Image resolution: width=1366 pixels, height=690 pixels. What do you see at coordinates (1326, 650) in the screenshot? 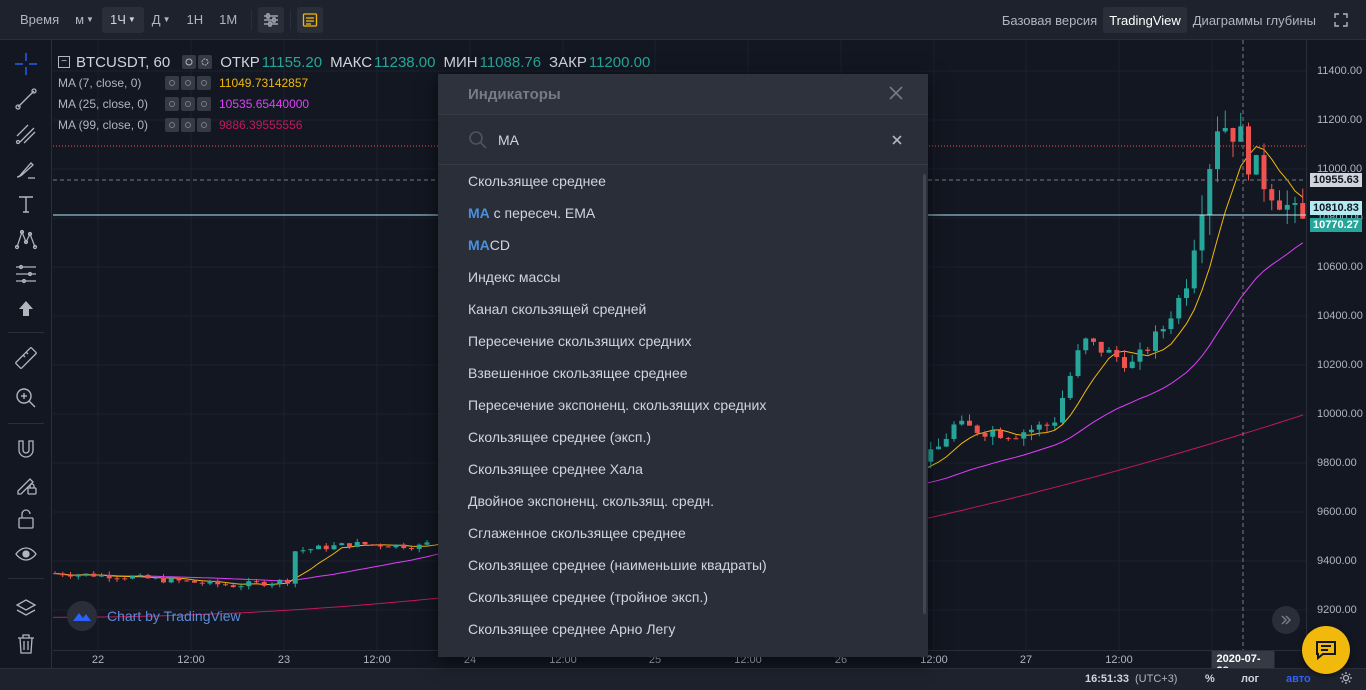
I see `chat-support-button` at bounding box center [1326, 650].